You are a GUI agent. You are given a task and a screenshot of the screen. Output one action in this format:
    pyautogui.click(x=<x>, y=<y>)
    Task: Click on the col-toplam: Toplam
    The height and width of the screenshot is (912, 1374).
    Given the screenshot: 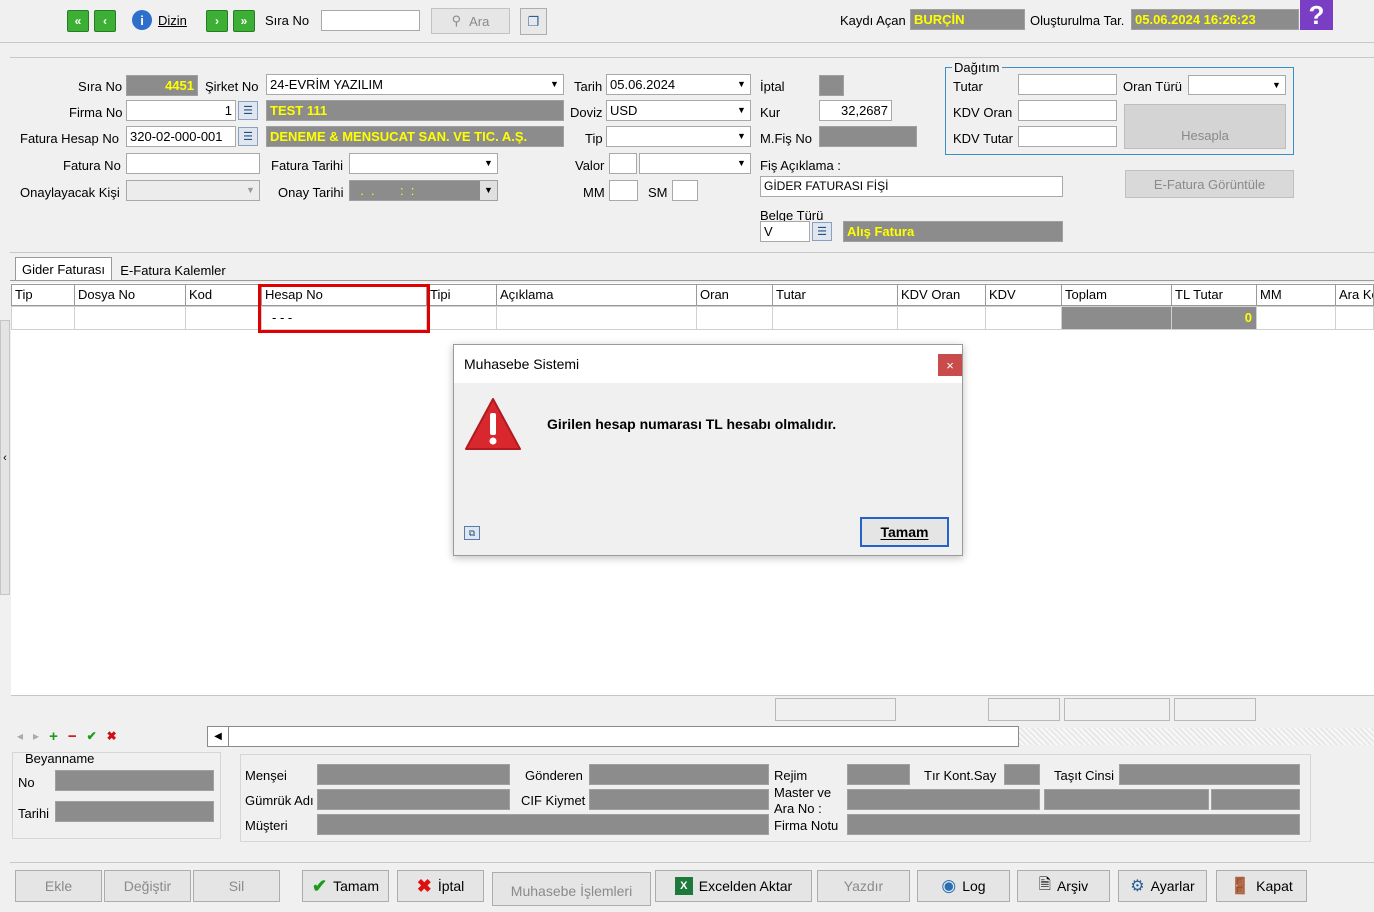 What is the action you would take?
    pyautogui.click(x=1116, y=295)
    